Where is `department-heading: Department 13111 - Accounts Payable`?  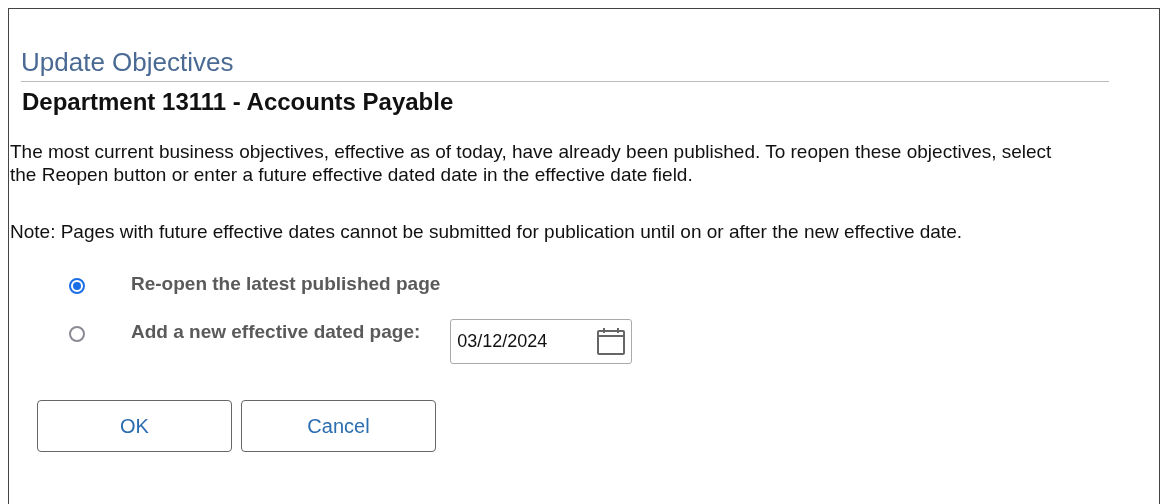
department-heading: Department 13111 - Accounts Payable is located at coordinates (238, 102).